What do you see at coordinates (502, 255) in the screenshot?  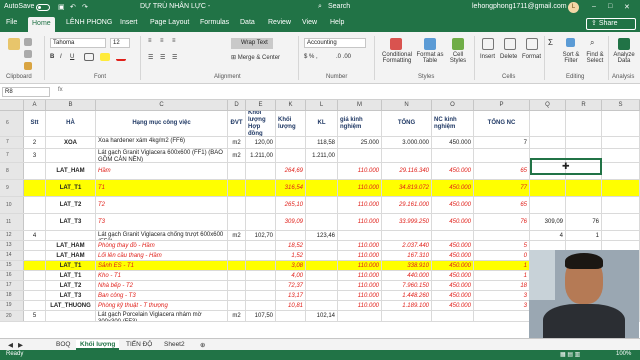 I see `cell-p: 0` at bounding box center [502, 255].